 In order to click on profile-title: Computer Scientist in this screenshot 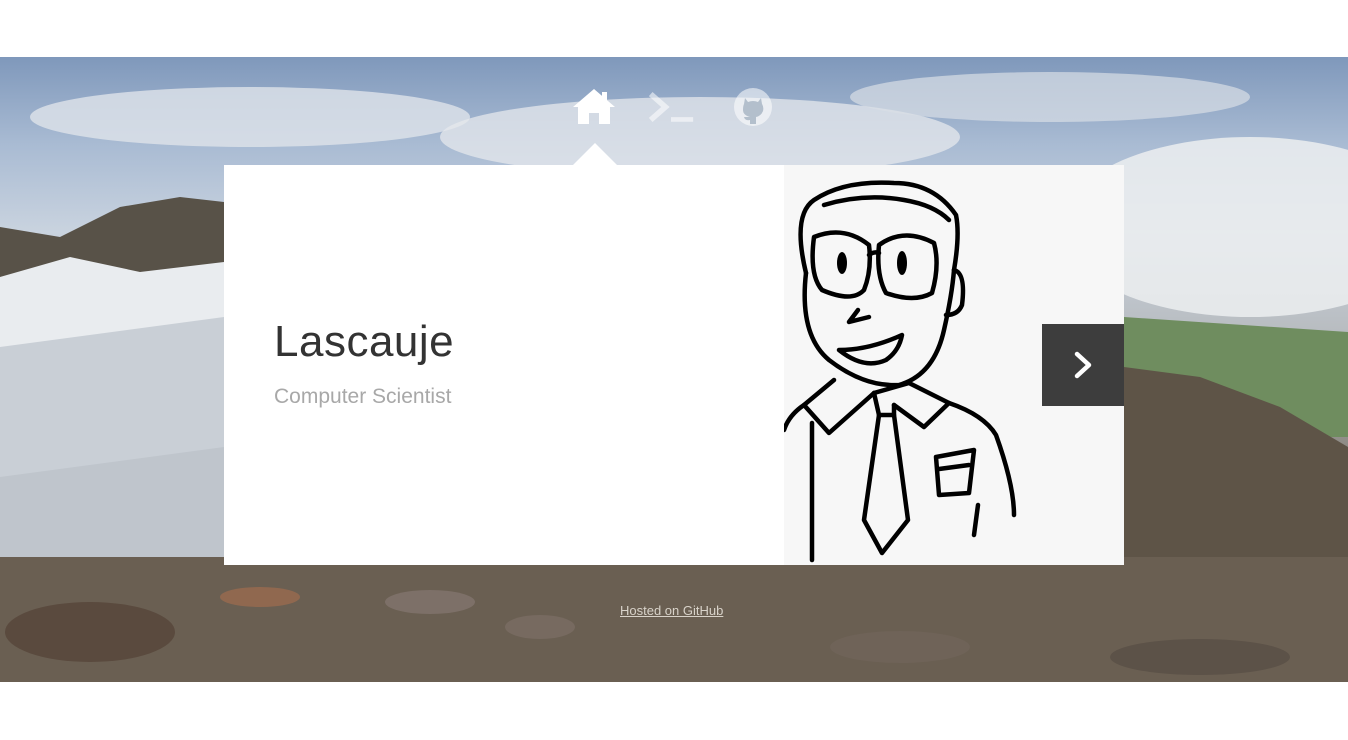, I will do `click(363, 396)`.